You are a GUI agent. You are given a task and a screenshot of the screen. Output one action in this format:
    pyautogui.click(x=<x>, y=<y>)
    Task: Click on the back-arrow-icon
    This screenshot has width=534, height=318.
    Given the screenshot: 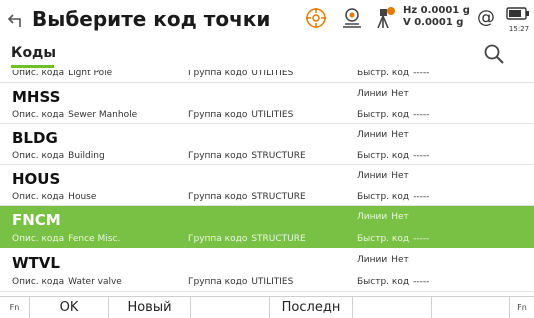 What is the action you would take?
    pyautogui.click(x=17, y=20)
    